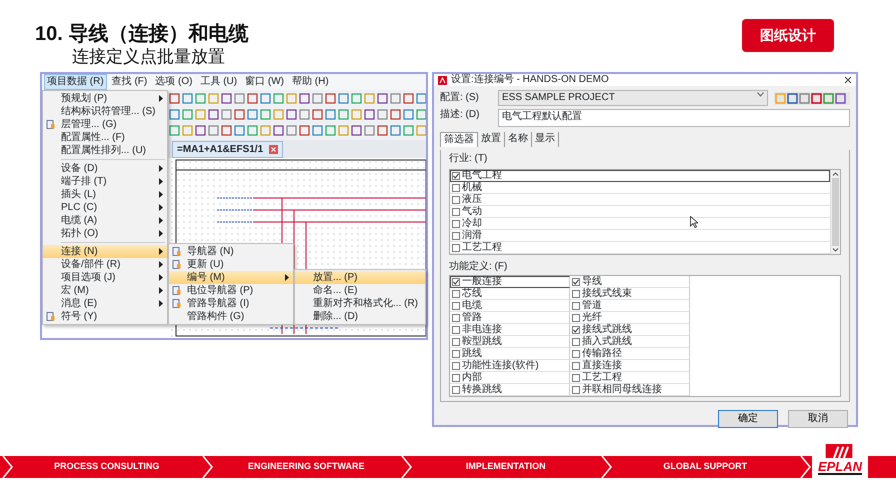 The height and width of the screenshot is (480, 896). I want to click on menu-bar-item: 帮助 (H), so click(310, 82).